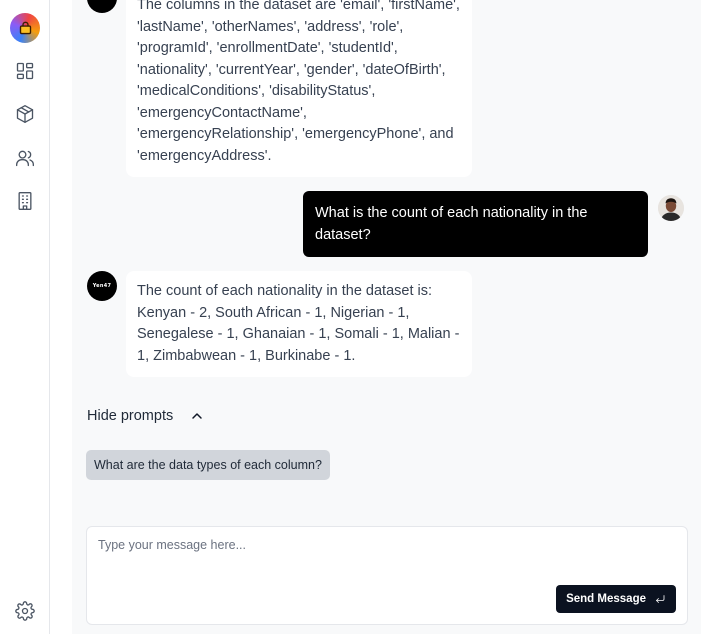 This screenshot has width=701, height=634. What do you see at coordinates (25, 71) in the screenshot?
I see `dashboard-icon` at bounding box center [25, 71].